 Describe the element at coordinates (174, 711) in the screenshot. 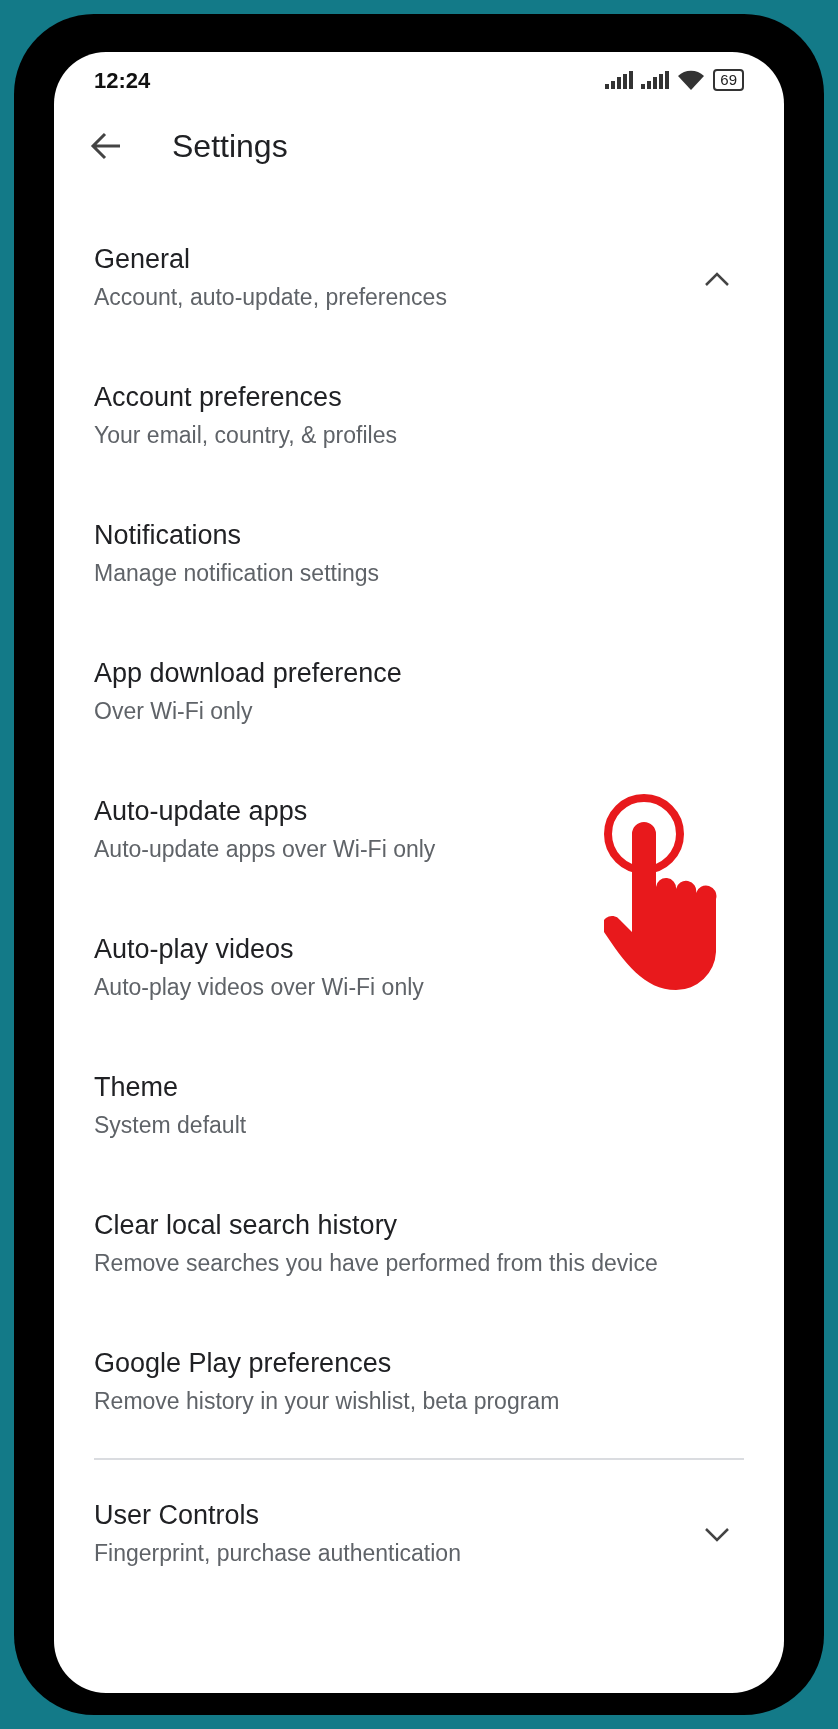

I see `item-subtitle: Over Wi-Fi only` at that location.